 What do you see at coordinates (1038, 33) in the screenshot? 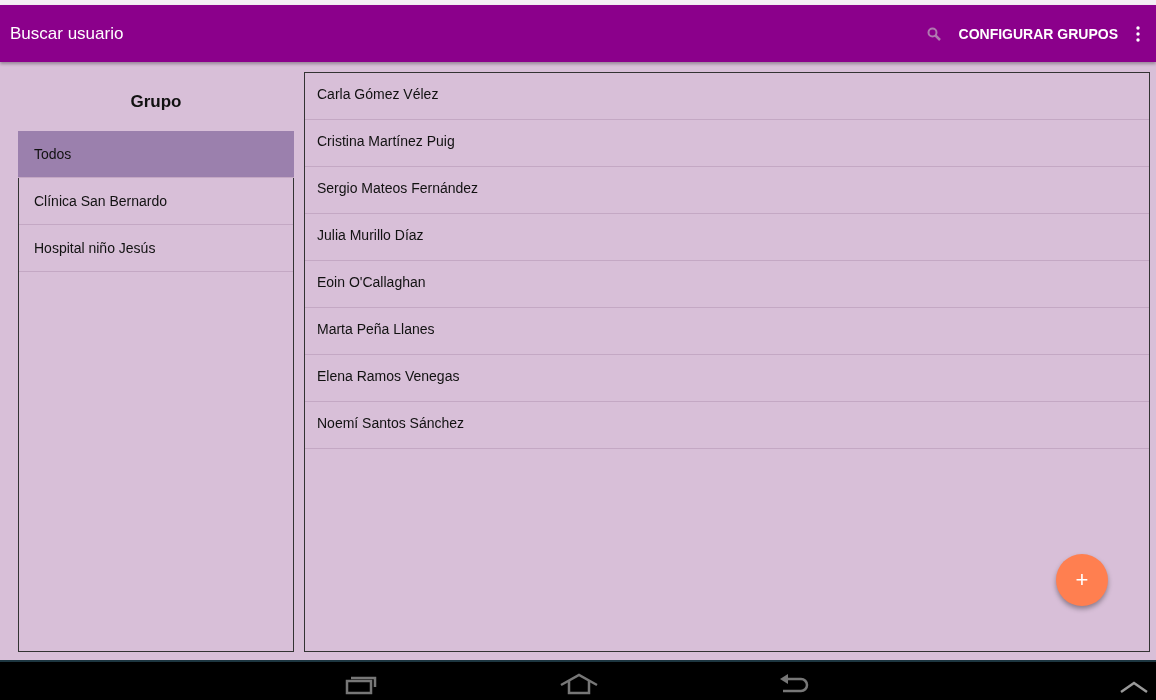
I see `configure-groups-button: CONFIGURAR GRUPOS` at bounding box center [1038, 33].